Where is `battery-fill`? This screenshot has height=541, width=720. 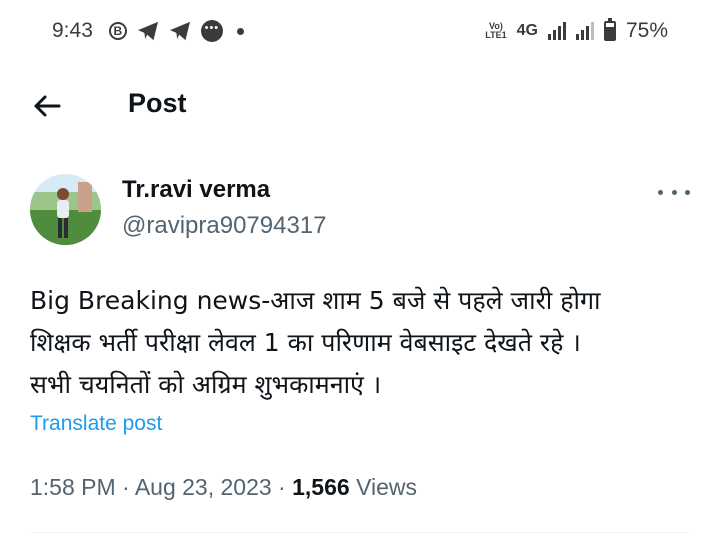 battery-fill is located at coordinates (609, 33).